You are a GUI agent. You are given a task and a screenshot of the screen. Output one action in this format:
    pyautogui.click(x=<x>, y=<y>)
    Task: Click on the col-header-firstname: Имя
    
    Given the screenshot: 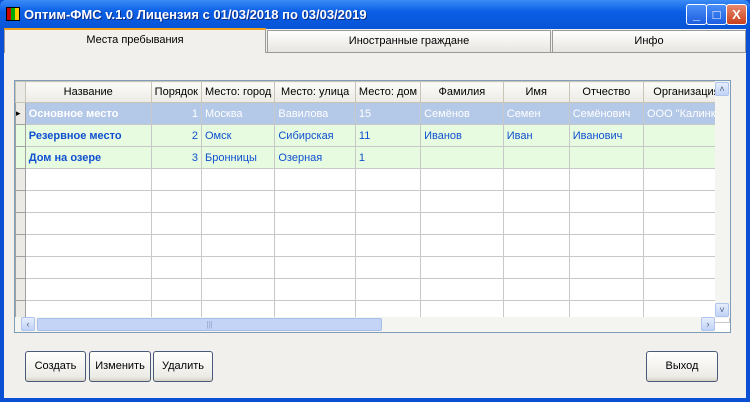 What is the action you would take?
    pyautogui.click(x=536, y=92)
    